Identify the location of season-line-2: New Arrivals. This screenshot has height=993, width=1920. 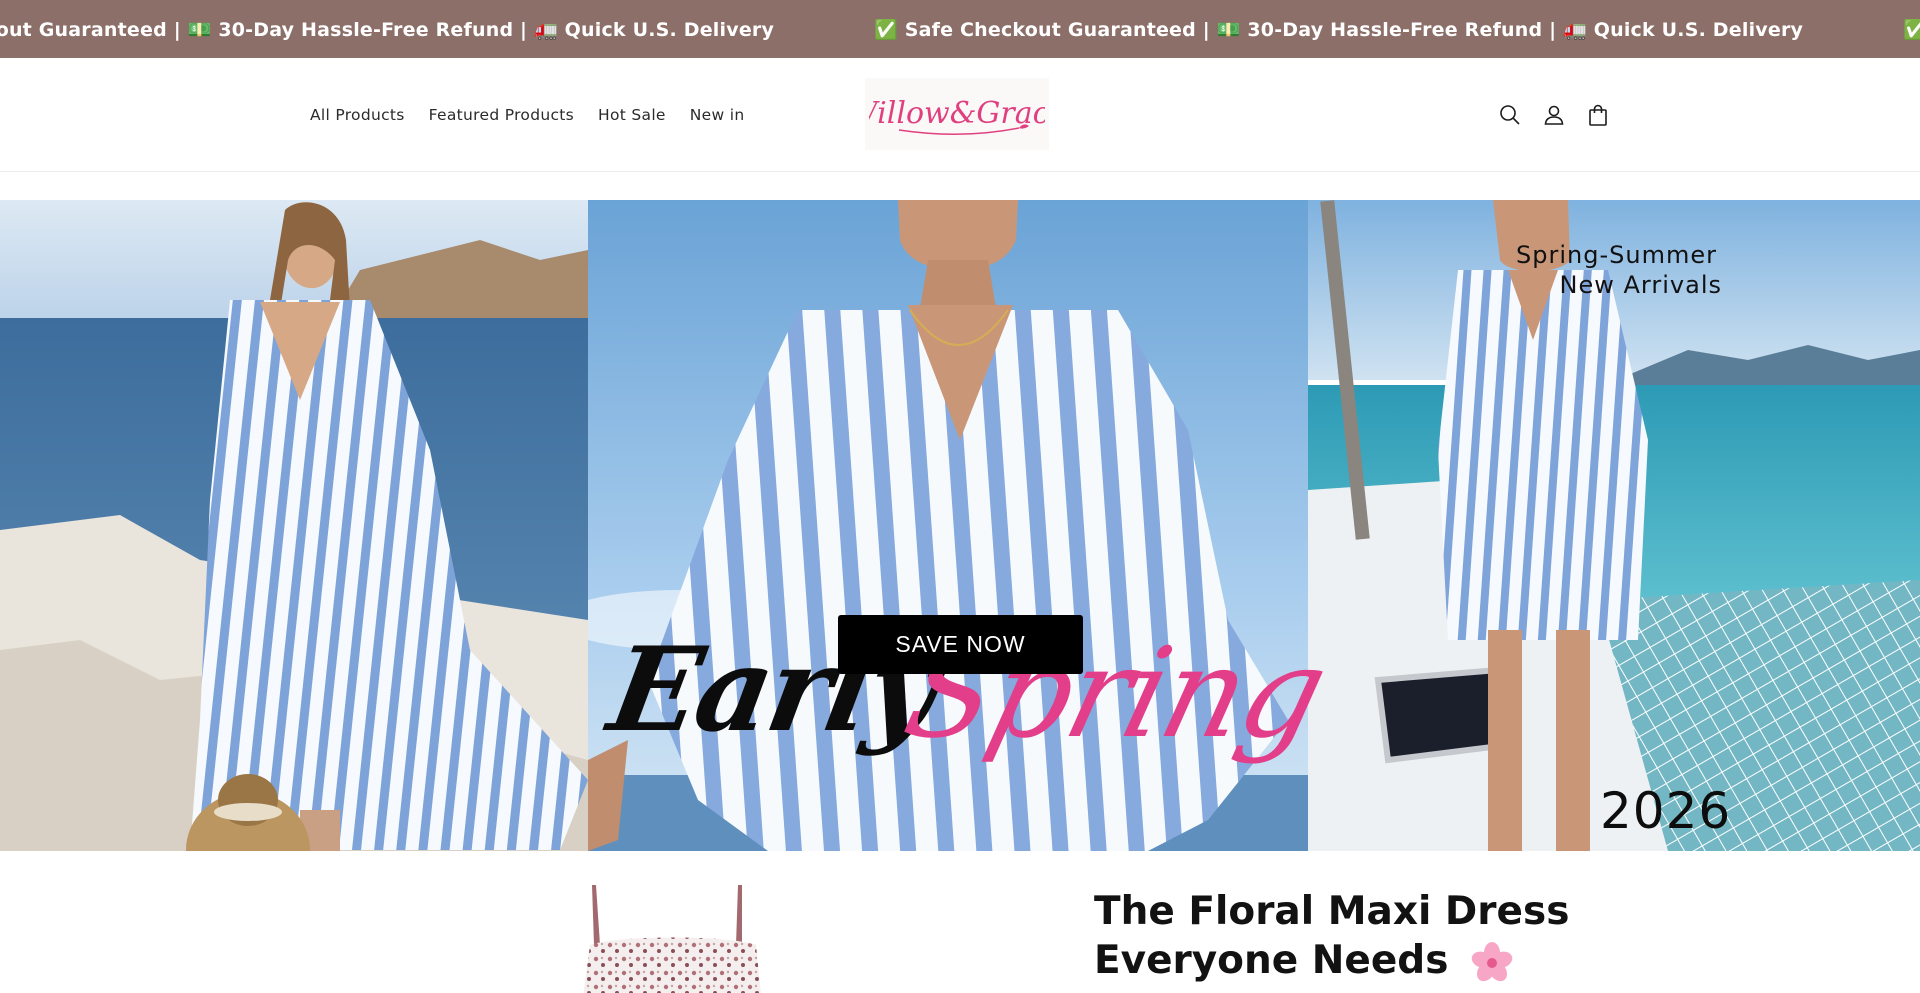
(1640, 285).